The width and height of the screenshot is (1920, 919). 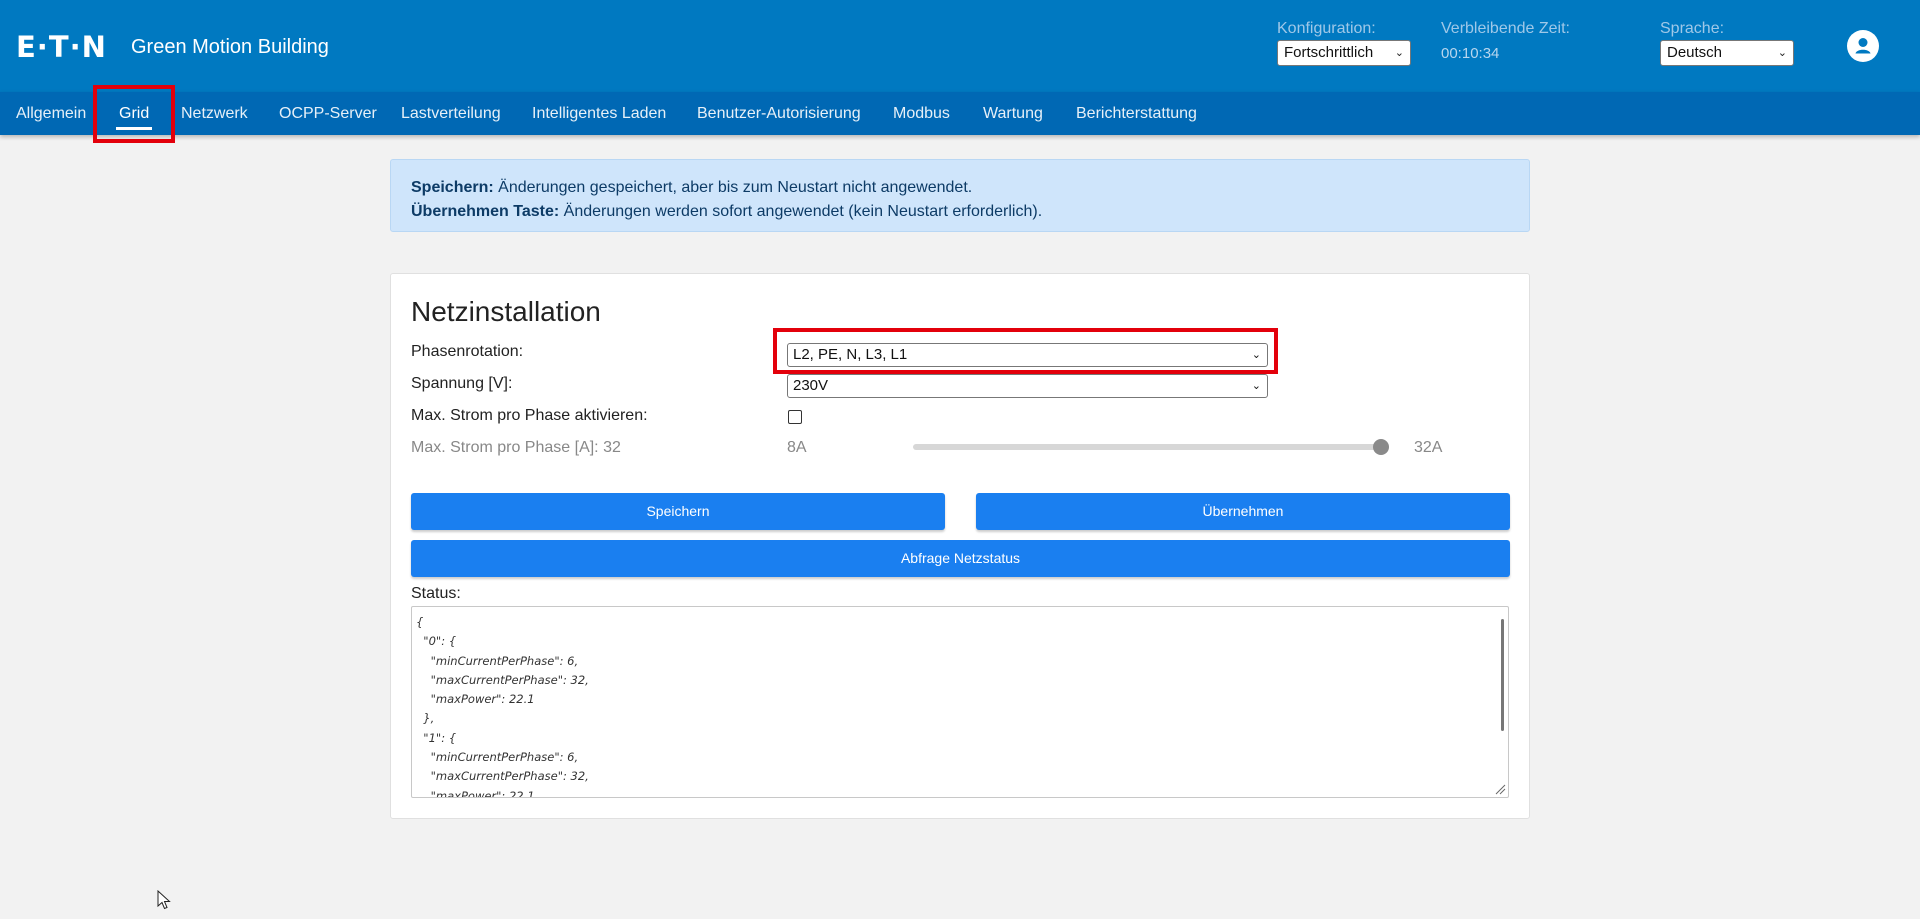 I want to click on voltage-value: 230V, so click(x=811, y=385).